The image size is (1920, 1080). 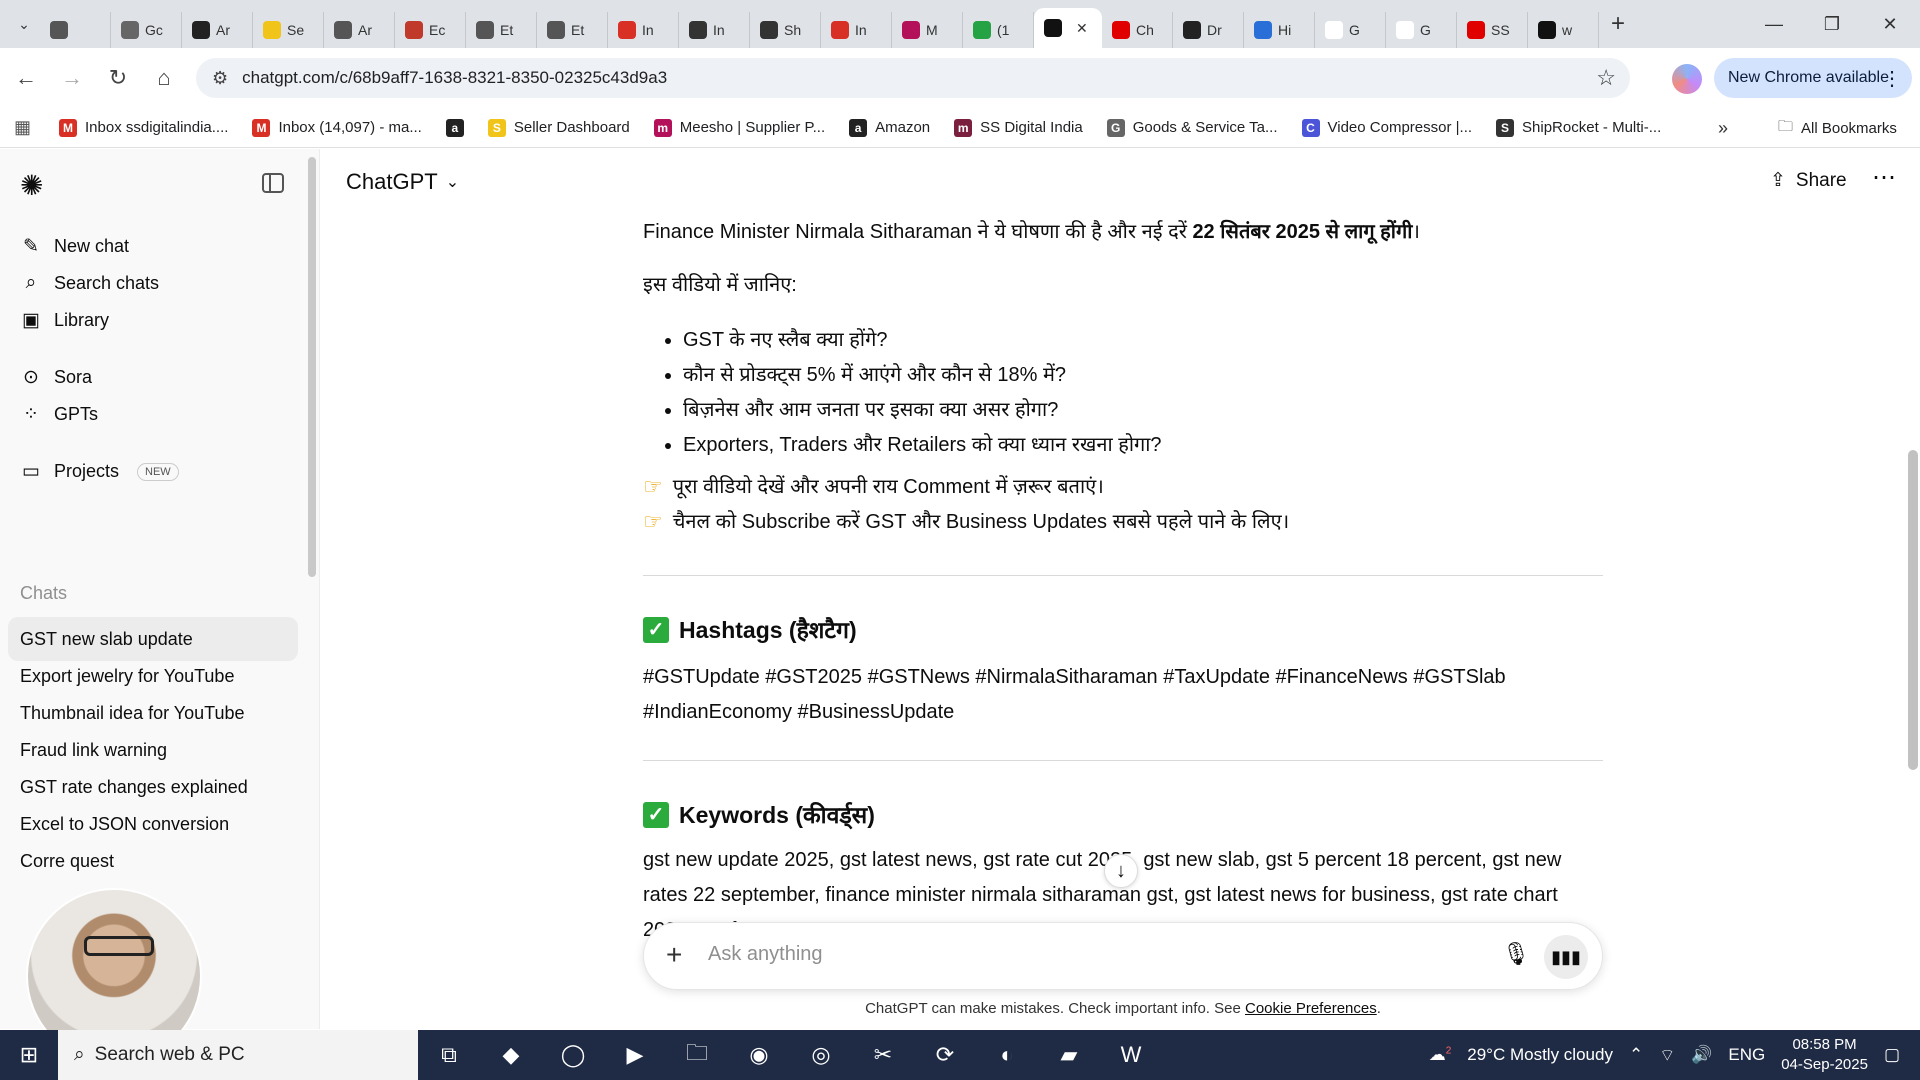 What do you see at coordinates (31, 185) in the screenshot?
I see `openai-logo-icon: ✺` at bounding box center [31, 185].